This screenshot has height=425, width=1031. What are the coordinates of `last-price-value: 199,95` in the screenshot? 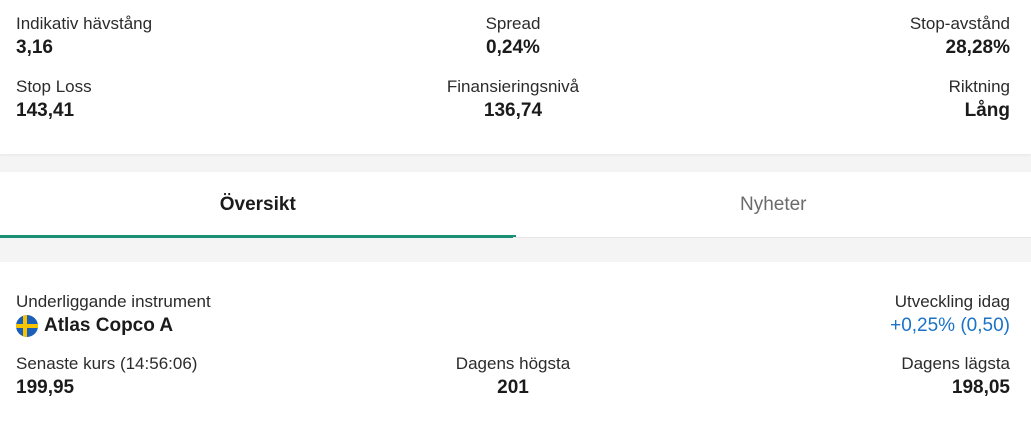 It's located at (45, 387).